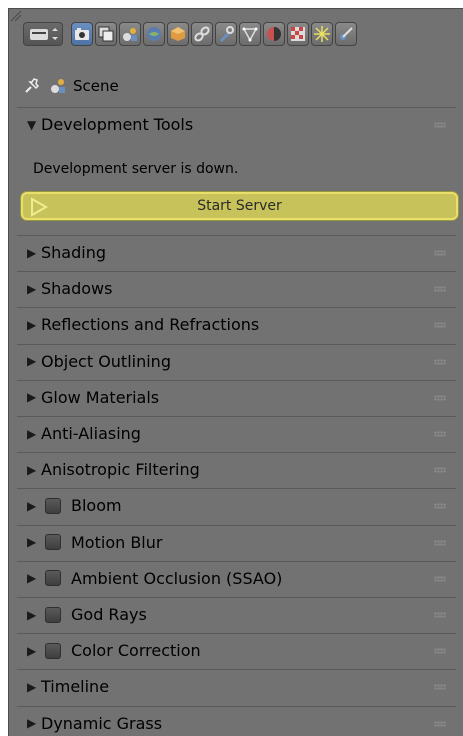  I want to click on object-icon, so click(178, 34).